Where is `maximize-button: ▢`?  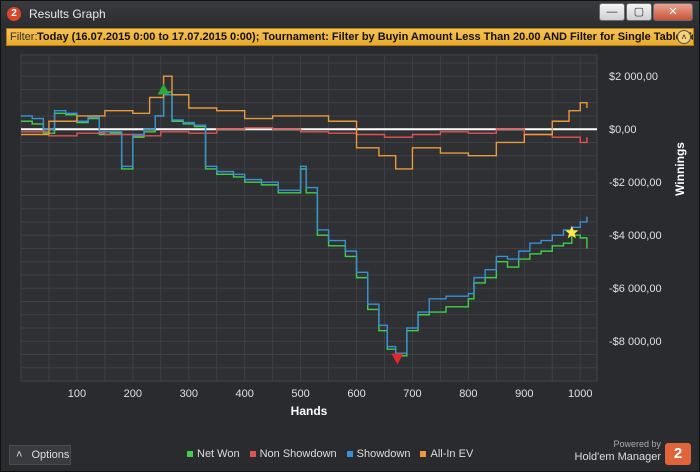 maximize-button: ▢ is located at coordinates (639, 12).